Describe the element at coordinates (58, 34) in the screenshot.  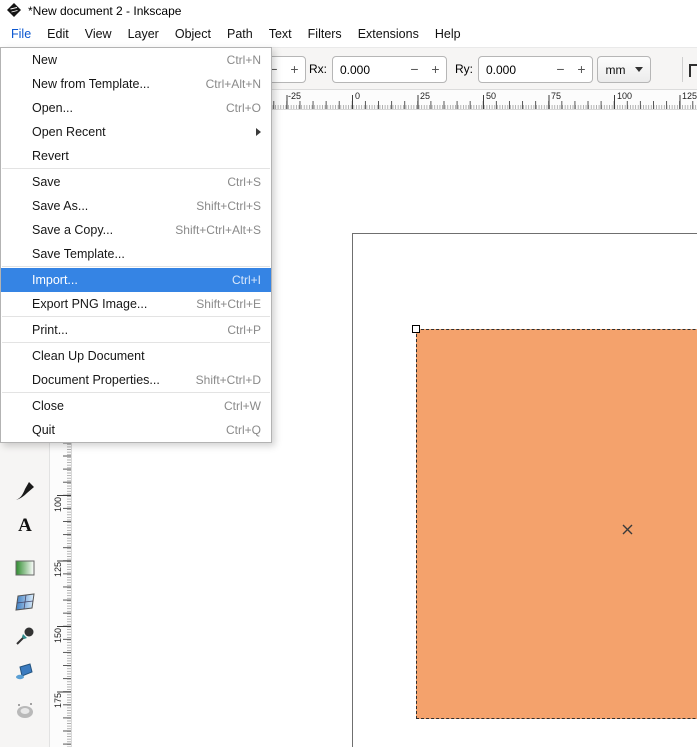
I see `menu-edit: Edit` at that location.